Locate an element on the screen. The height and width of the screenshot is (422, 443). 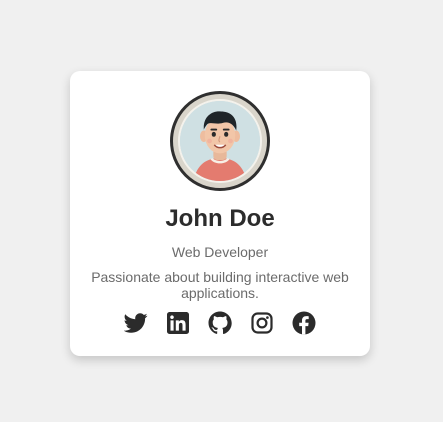
facebook-icon is located at coordinates (304, 323).